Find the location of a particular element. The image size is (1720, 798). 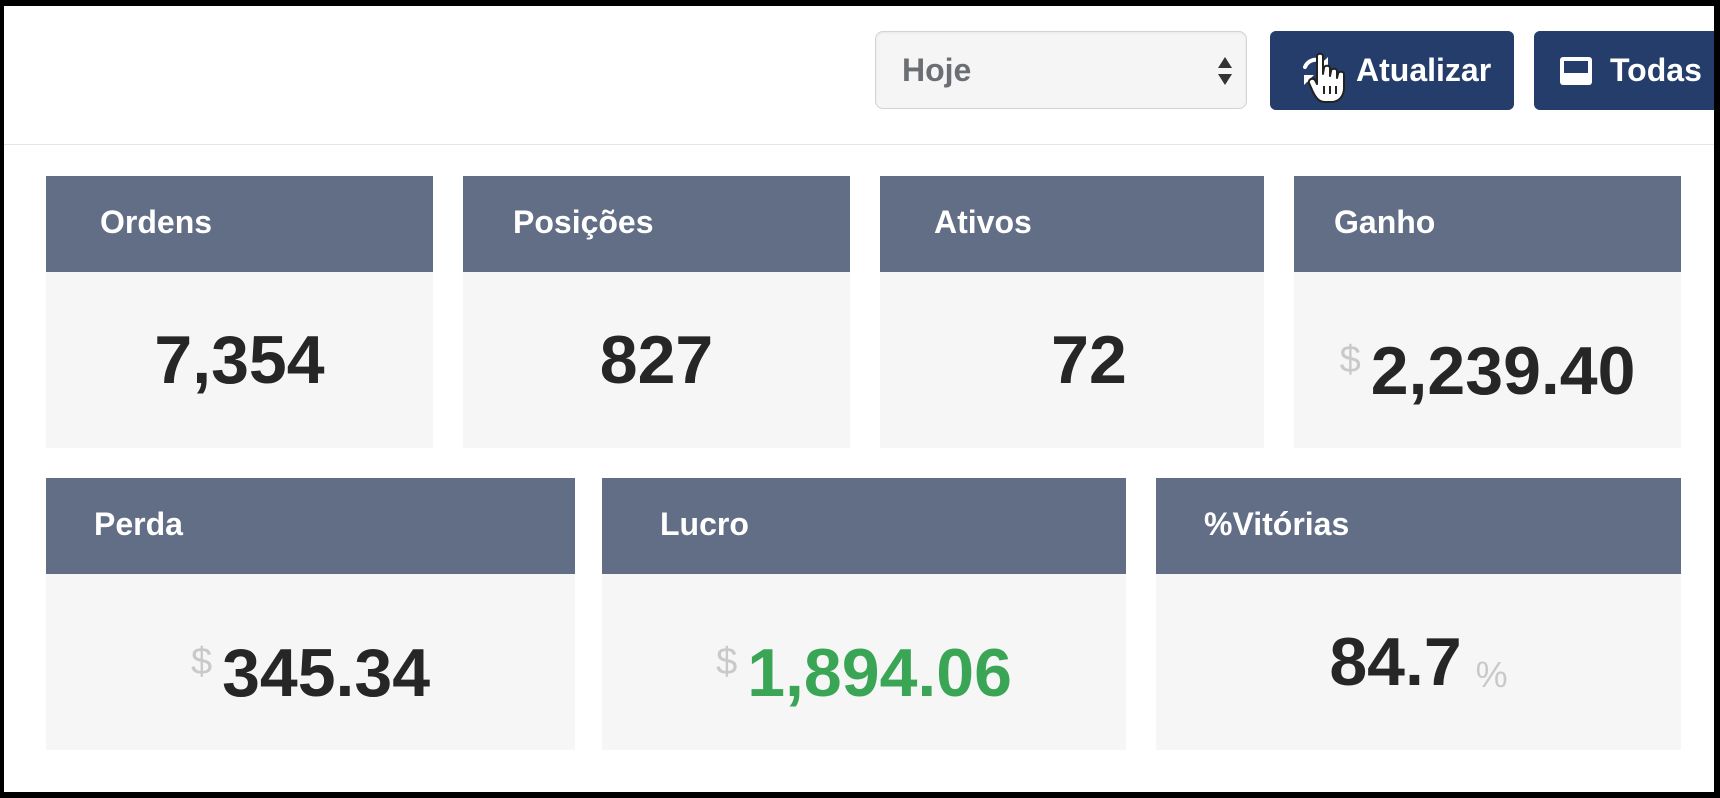

positions-title: Posições is located at coordinates (583, 222).